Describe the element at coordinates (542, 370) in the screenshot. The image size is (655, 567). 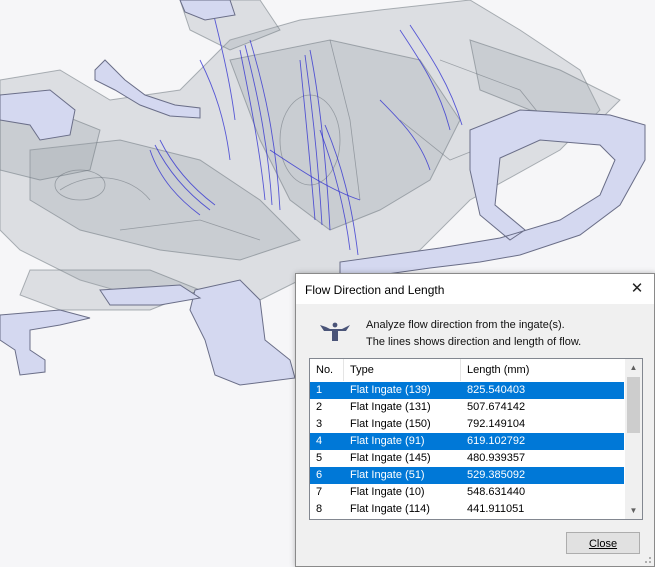
I see `column-header-length: Length (mm)` at that location.